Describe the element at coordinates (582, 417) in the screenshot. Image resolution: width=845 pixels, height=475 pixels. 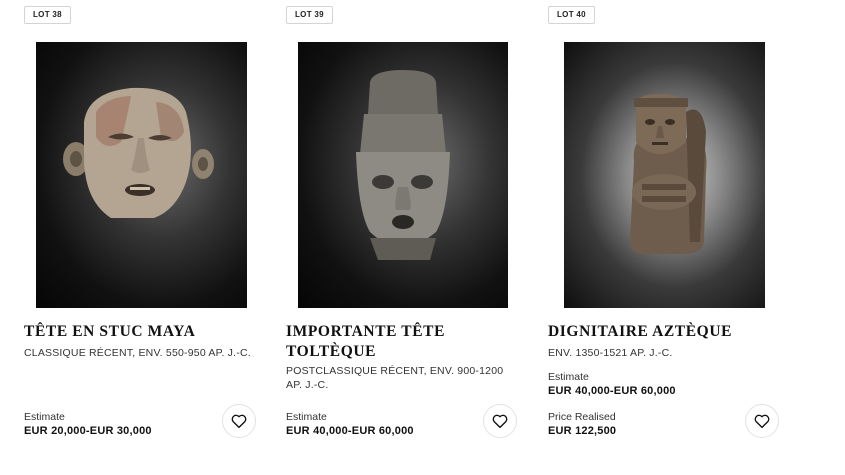
I see `price-realised-label: Price Realised` at that location.